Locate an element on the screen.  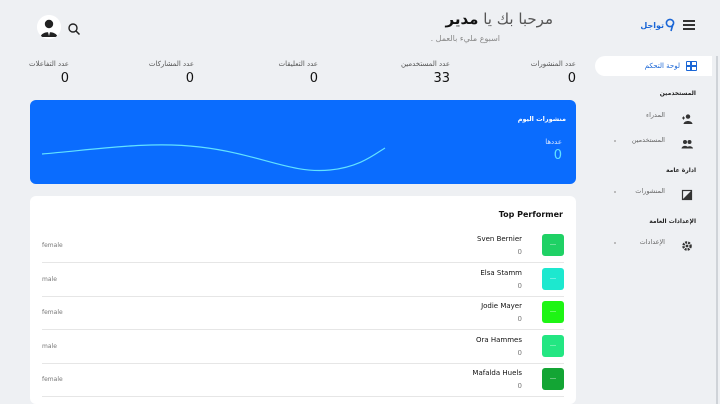
count-label: عددها is located at coordinates (553, 142).